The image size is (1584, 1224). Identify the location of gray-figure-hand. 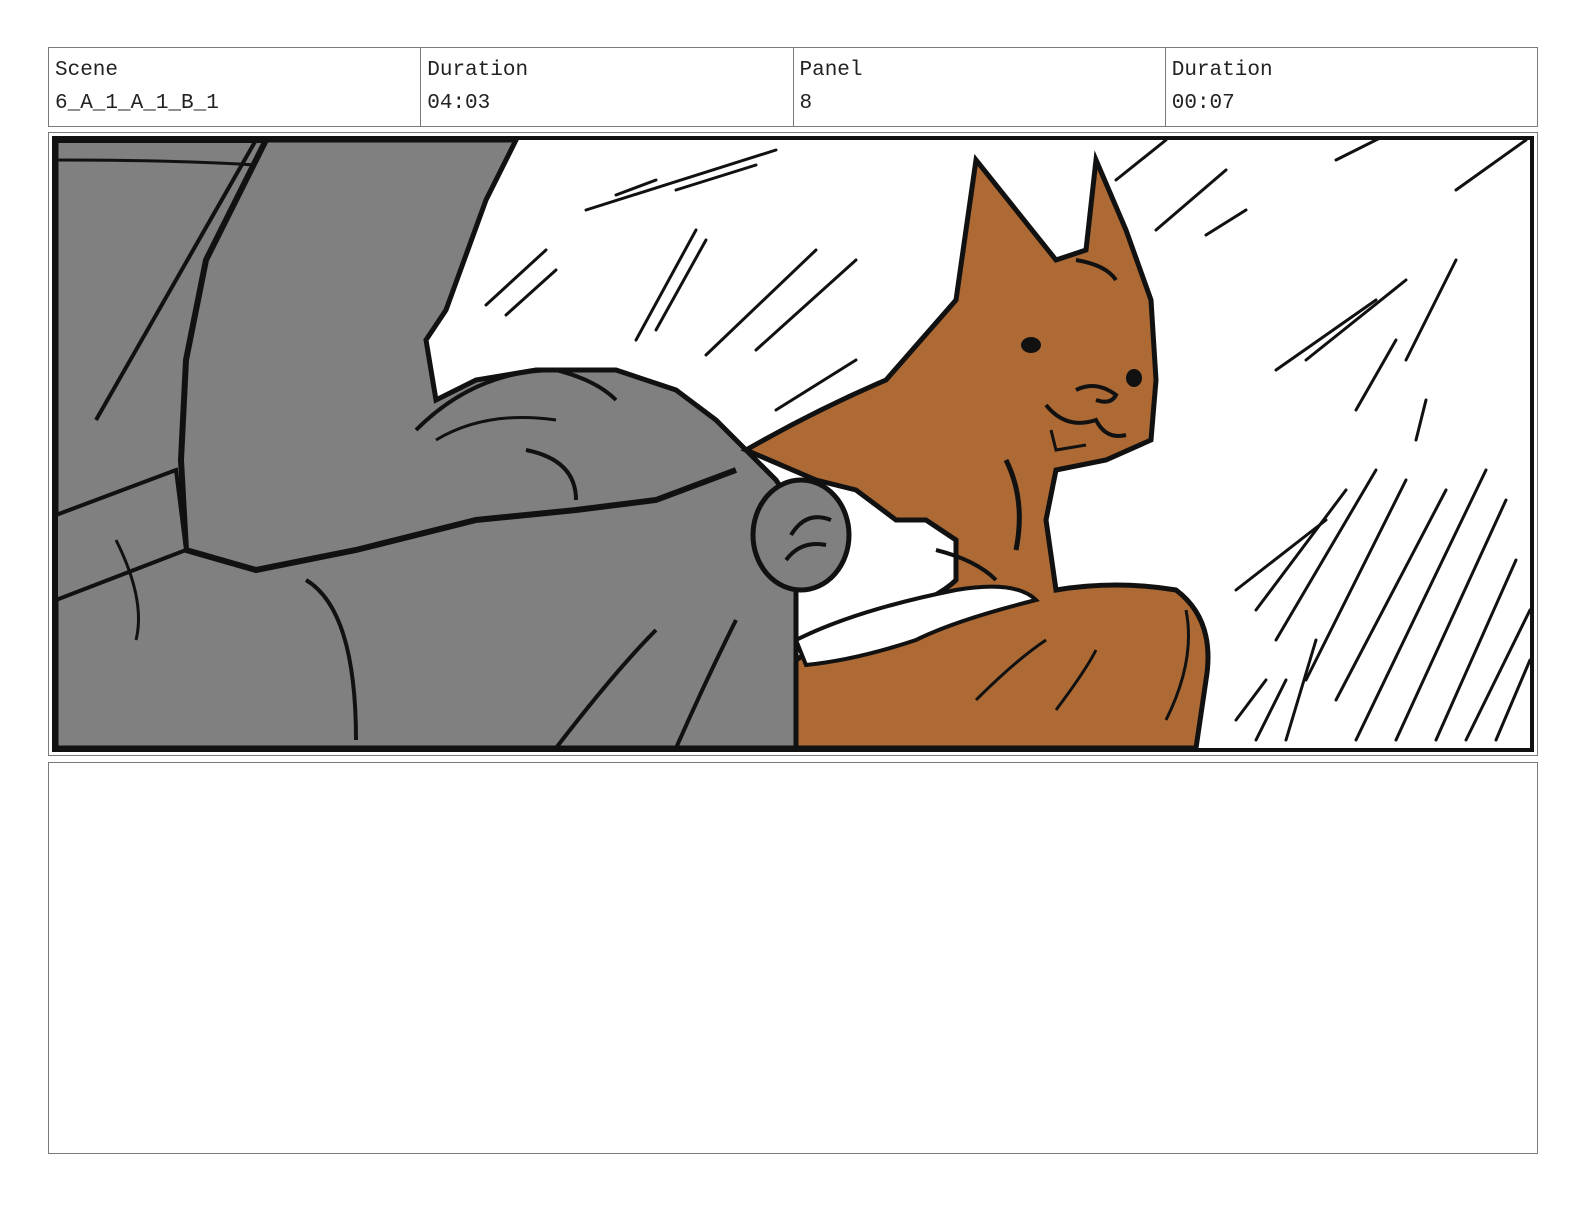
(801, 535).